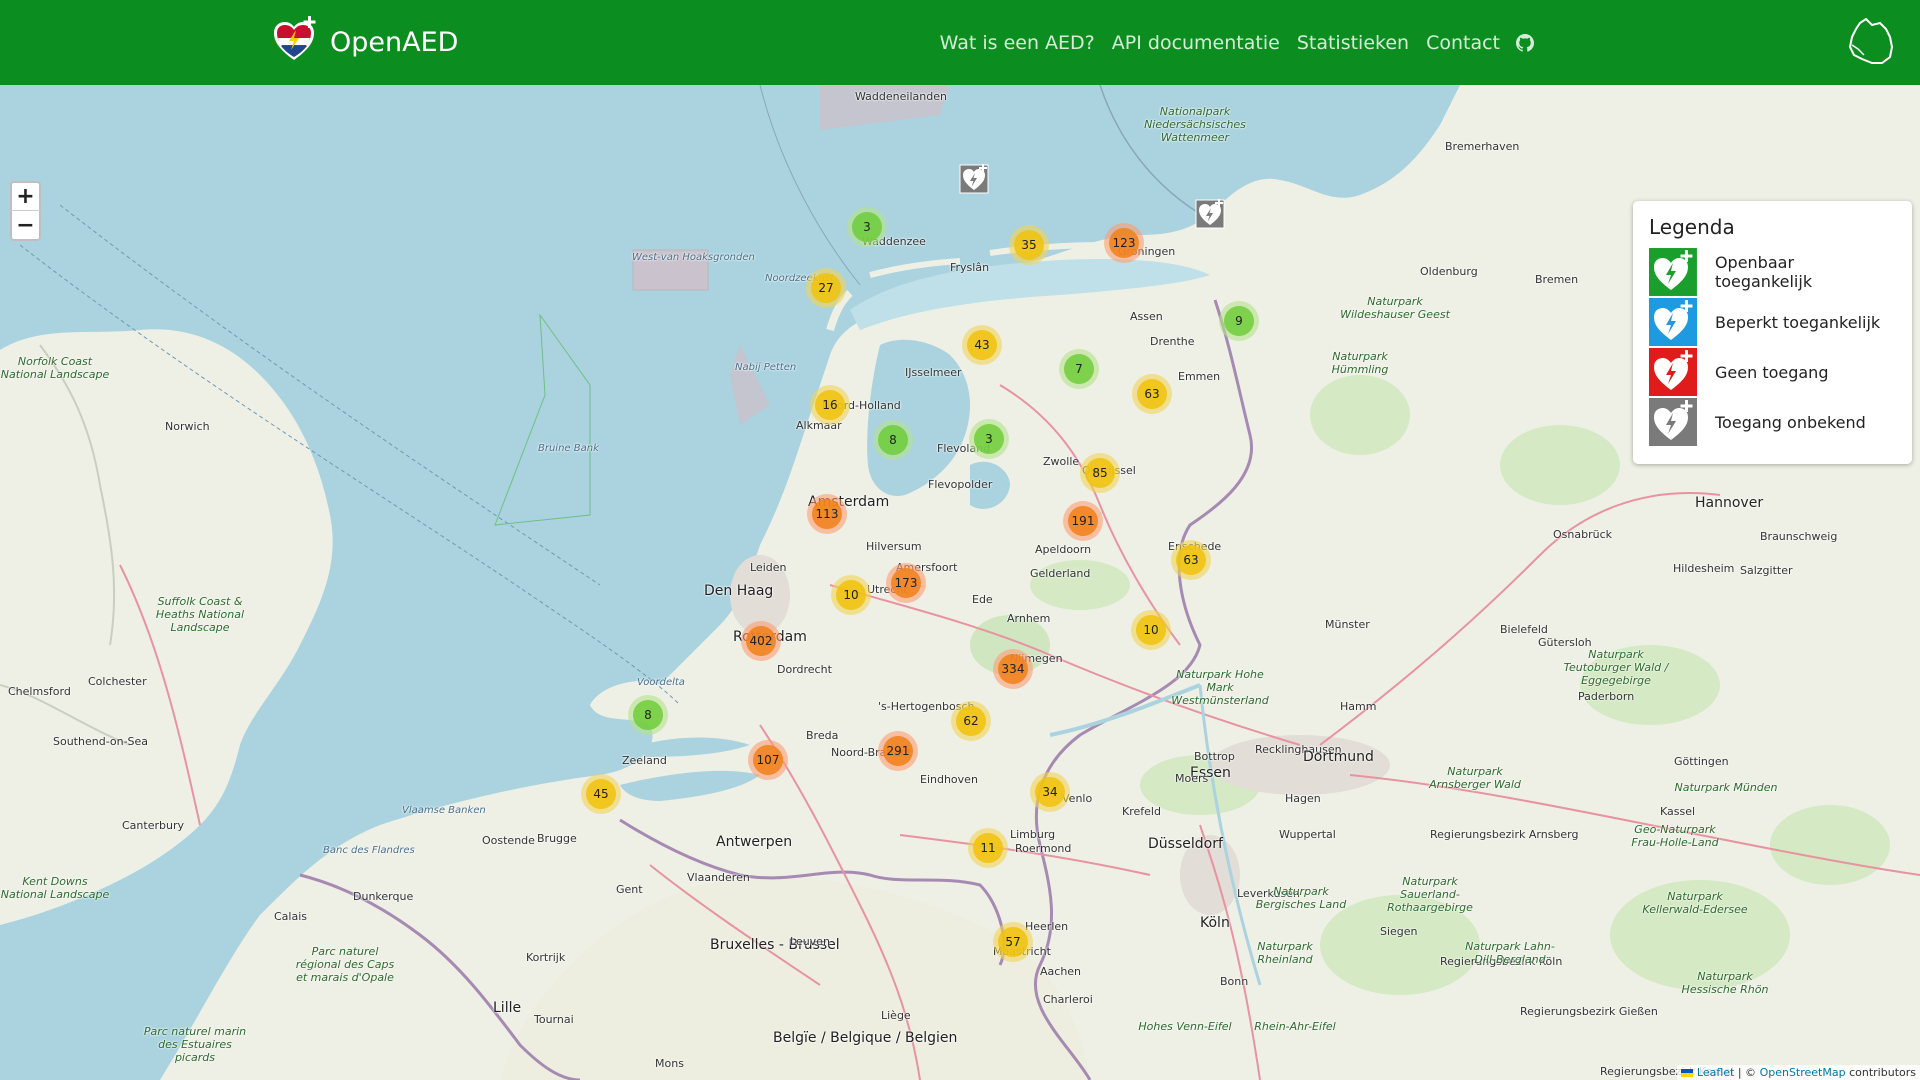 The image size is (1920, 1080). I want to click on cluster-marker: 9, so click(1239, 321).